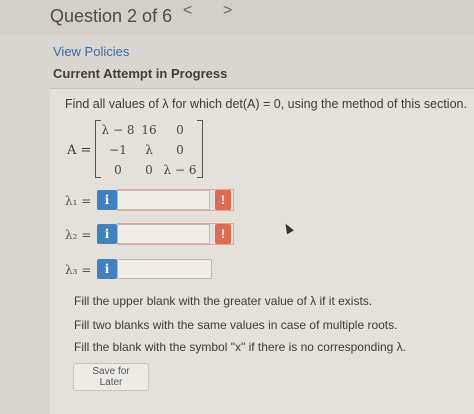 Image resolution: width=474 pixels, height=414 pixels. What do you see at coordinates (227, 11) in the screenshot?
I see `next-question-icon: >` at bounding box center [227, 11].